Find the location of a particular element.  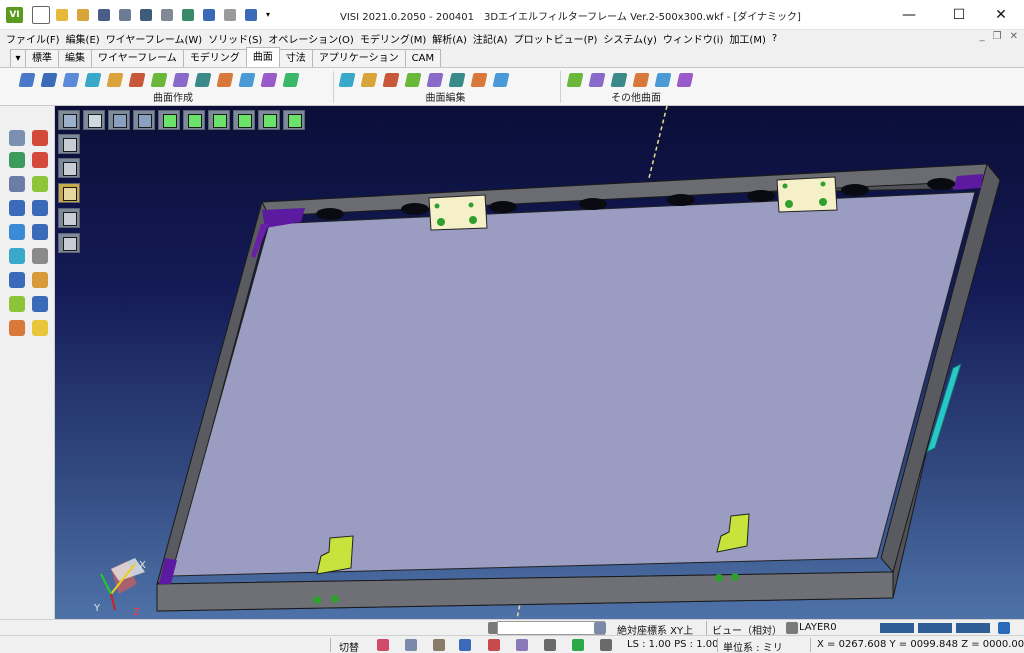

redo-icon is located at coordinates (230, 15).